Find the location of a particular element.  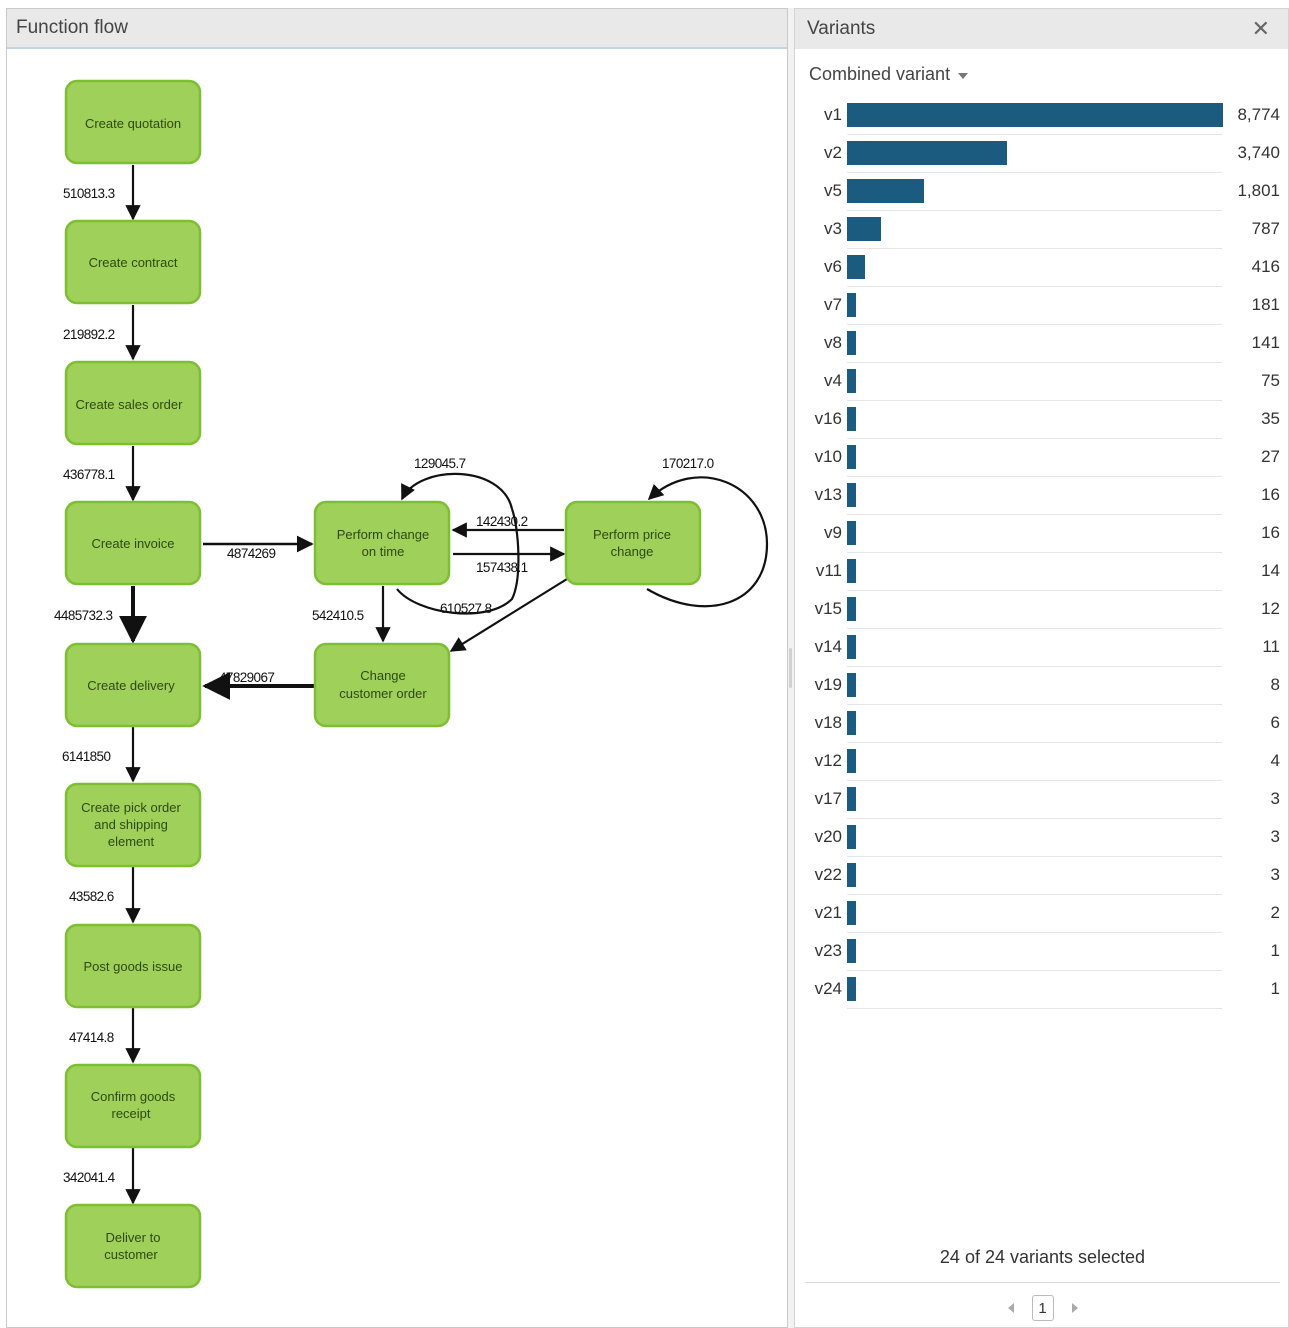

variant-label: v10 is located at coordinates (828, 456).